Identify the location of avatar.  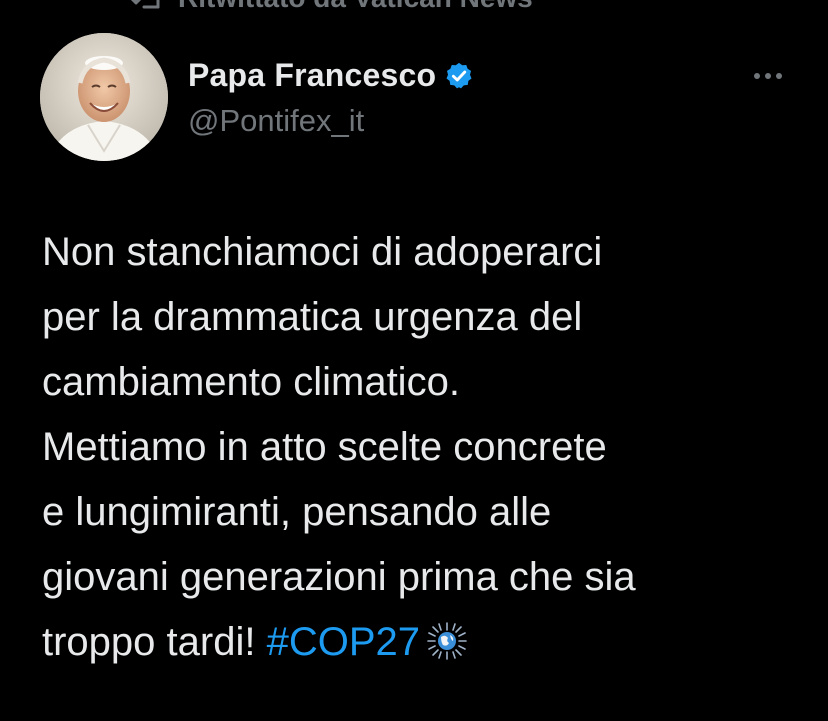
(104, 97).